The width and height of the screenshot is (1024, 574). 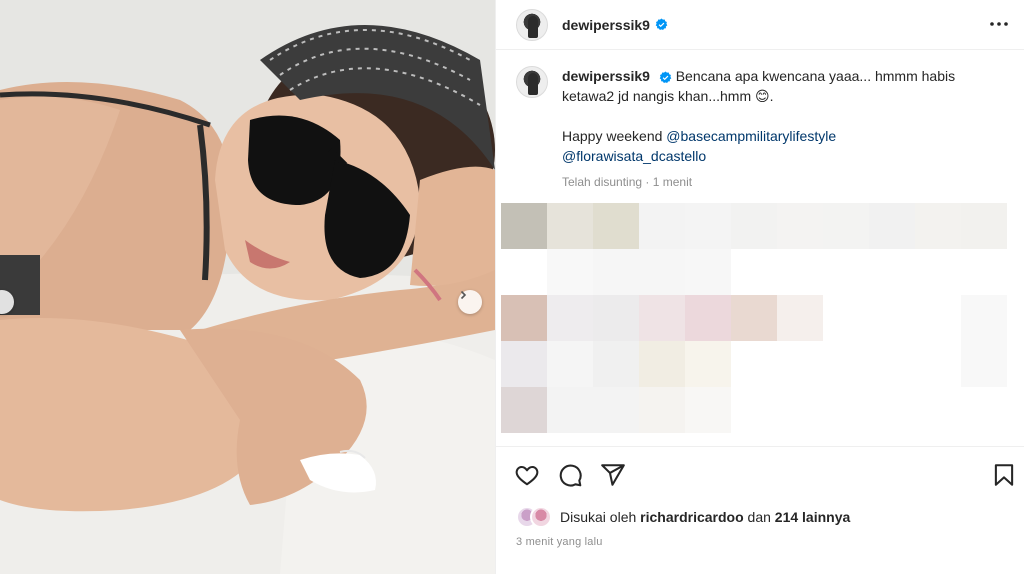 What do you see at coordinates (760, 25) in the screenshot?
I see `post-header: dewiperssik9` at bounding box center [760, 25].